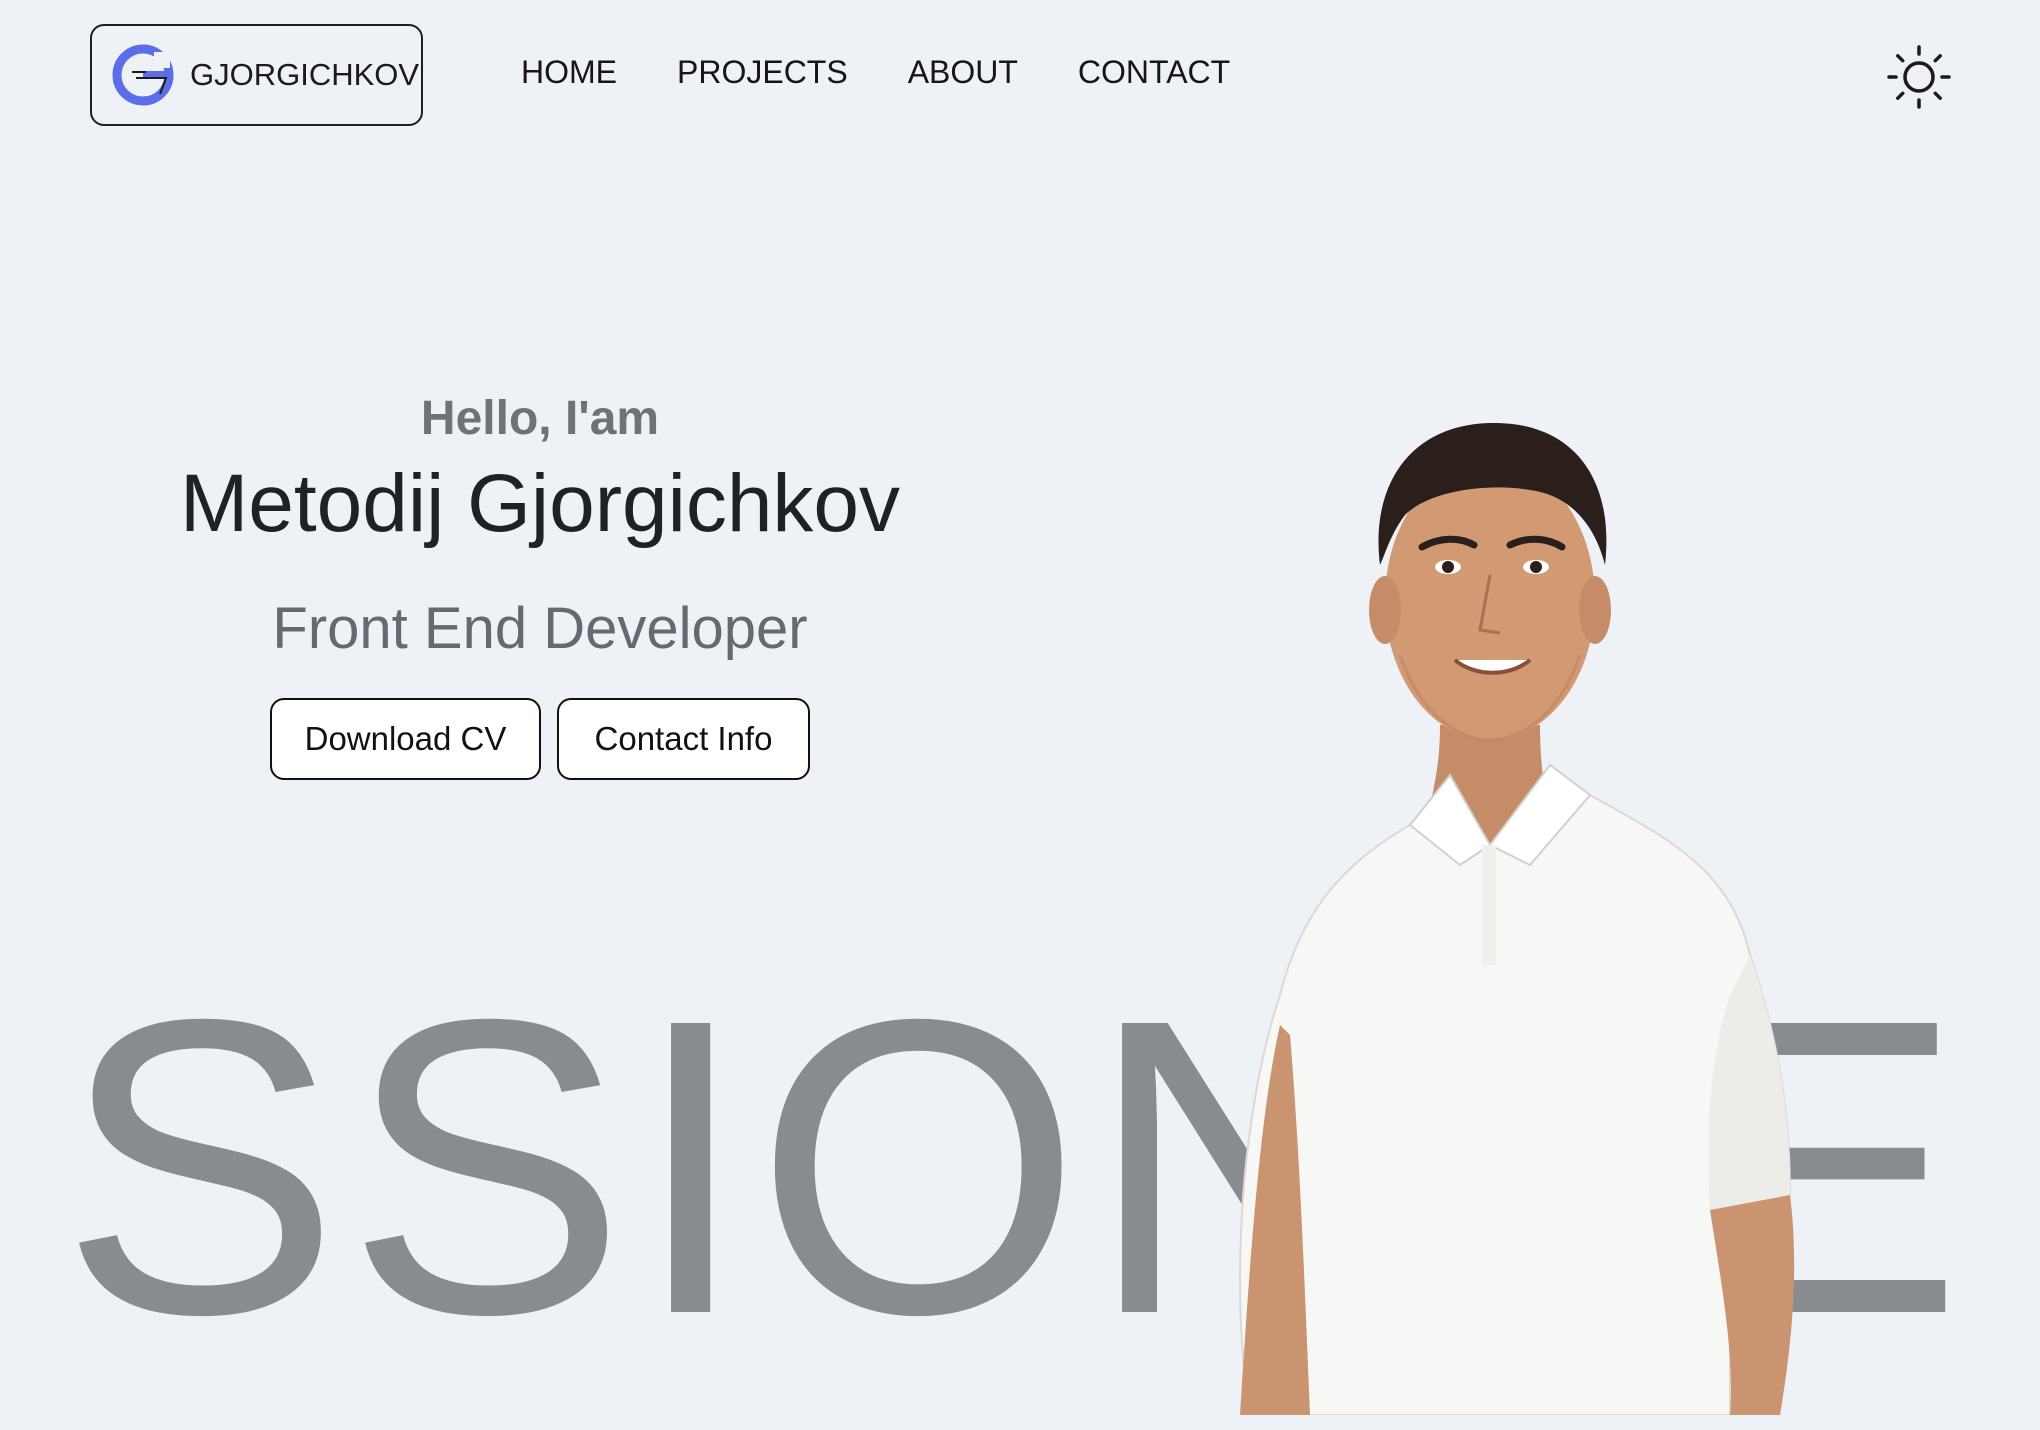 This screenshot has width=2040, height=1430. What do you see at coordinates (540, 418) in the screenshot?
I see `hero-greeting: Hello, I'am` at bounding box center [540, 418].